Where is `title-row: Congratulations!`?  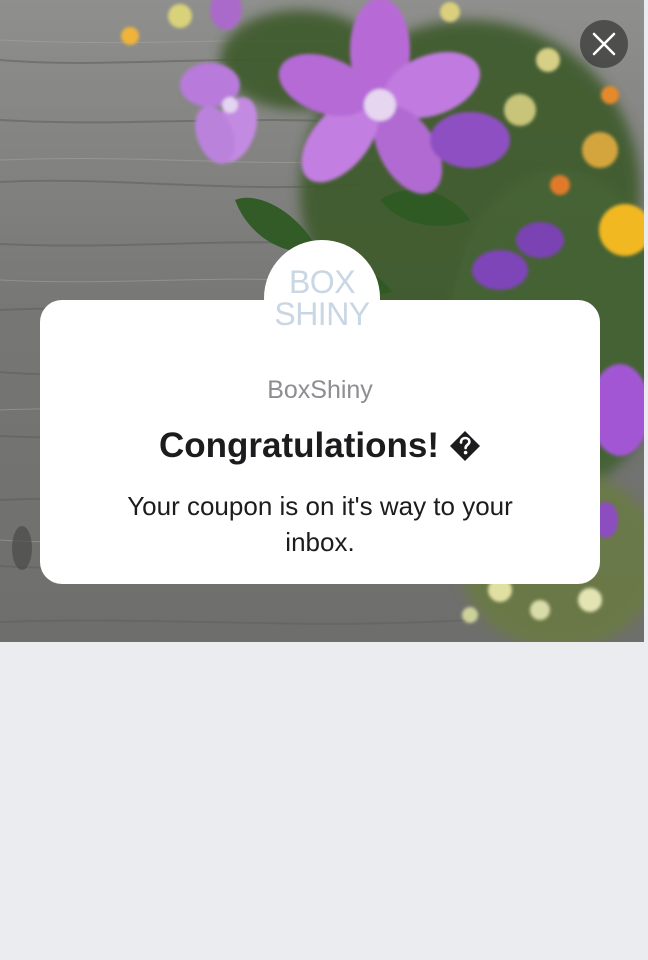
title-row: Congratulations! is located at coordinates (320, 446).